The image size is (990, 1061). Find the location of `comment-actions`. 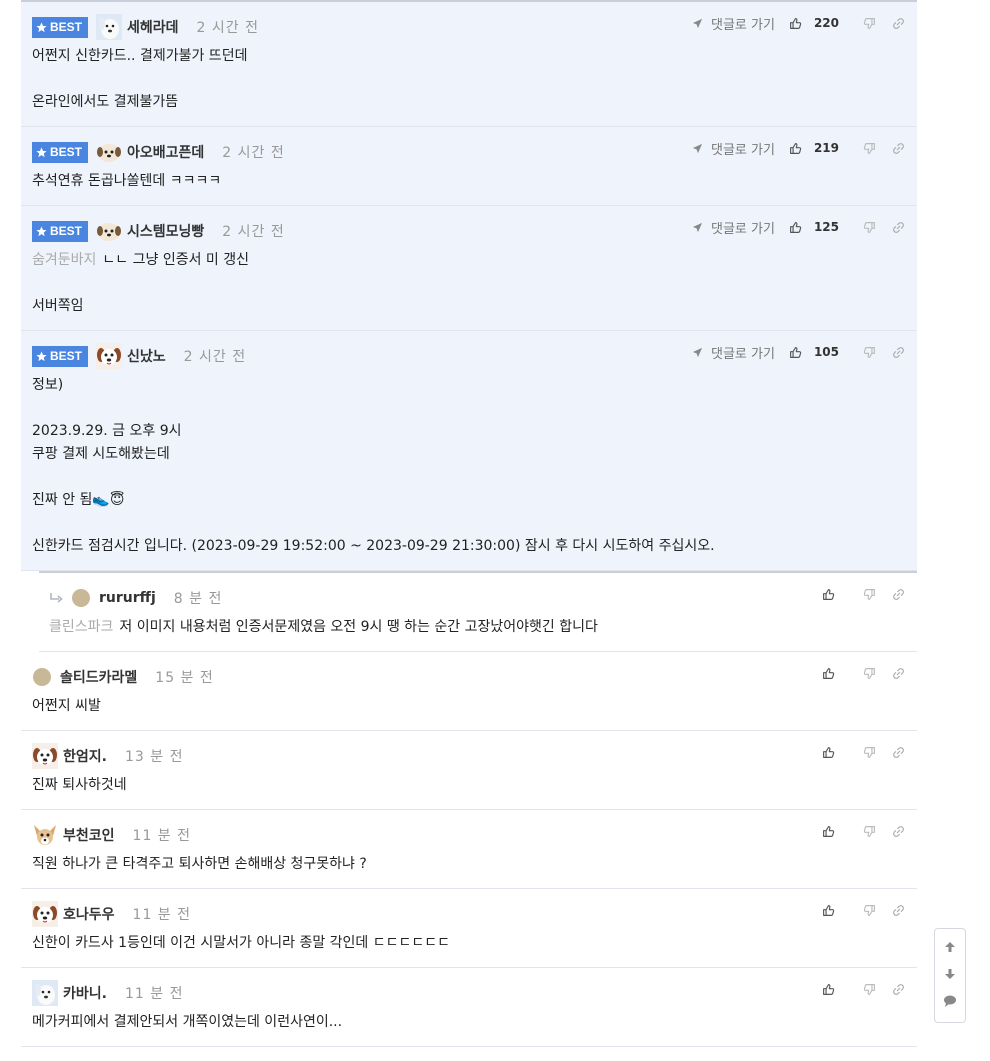

comment-actions is located at coordinates (863, 831).